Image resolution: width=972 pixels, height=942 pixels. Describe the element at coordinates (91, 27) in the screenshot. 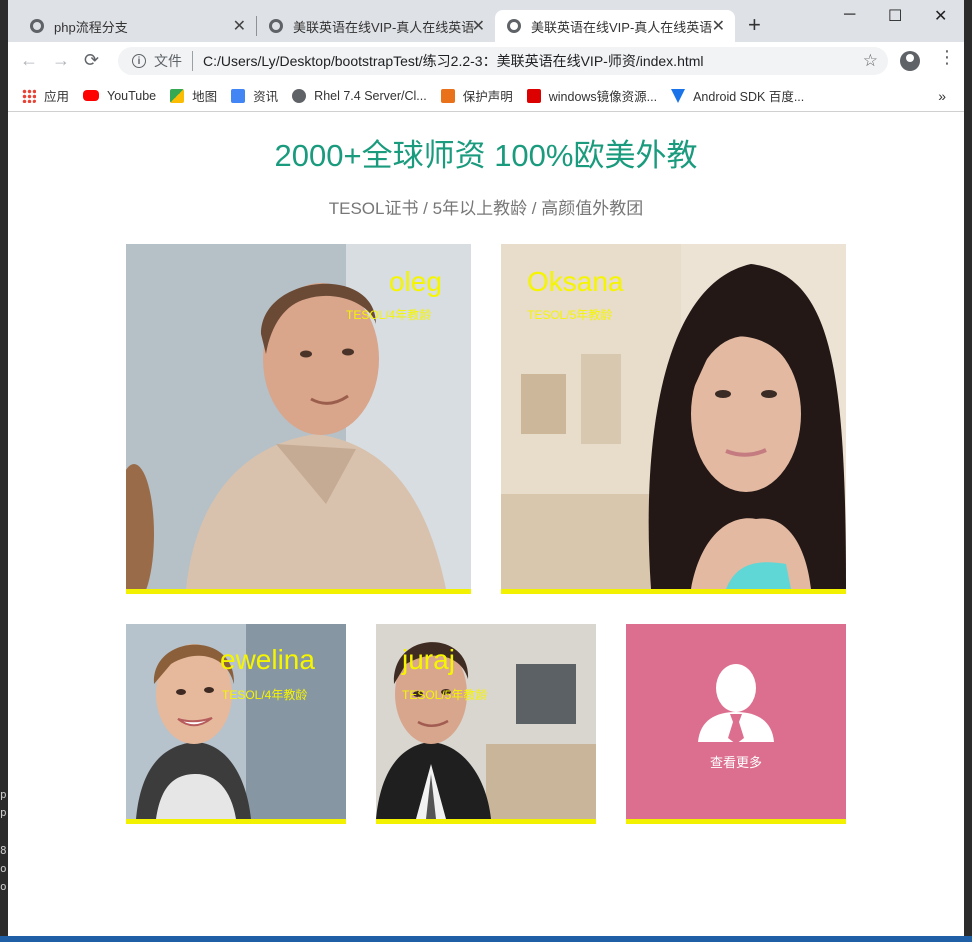

I see `tab-title: php流程分支` at that location.